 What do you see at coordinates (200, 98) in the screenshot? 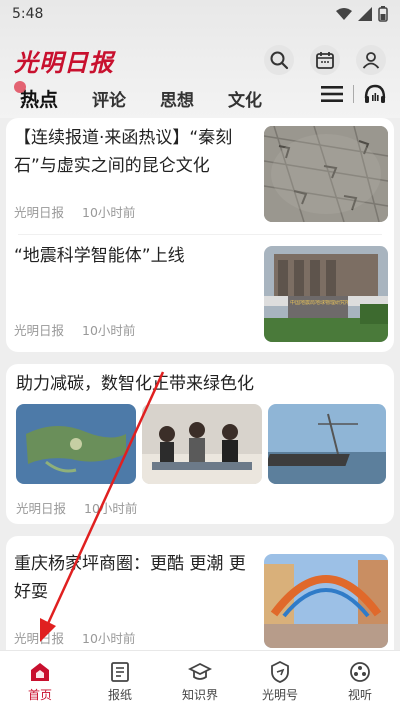
I see `category-tabs: 热点 评论 思想 文化` at bounding box center [200, 98].